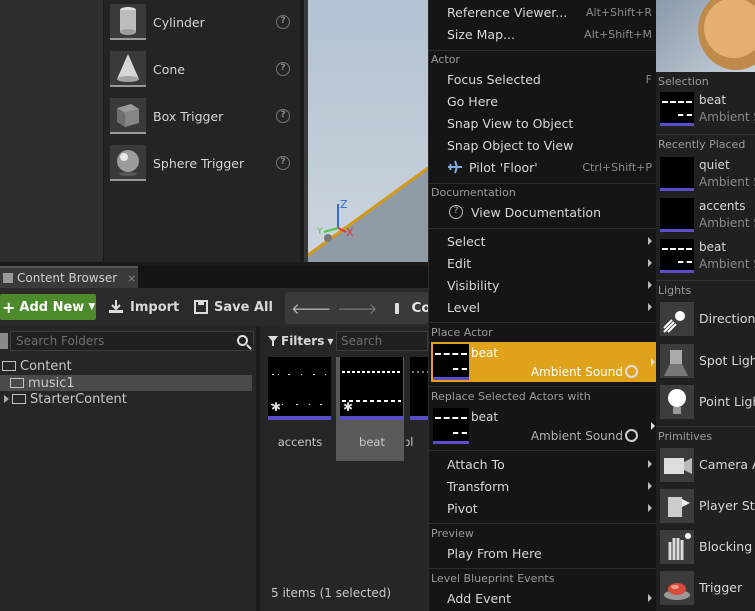 The image size is (755, 611). What do you see at coordinates (6, 399) in the screenshot?
I see `expand-arrow-icon` at bounding box center [6, 399].